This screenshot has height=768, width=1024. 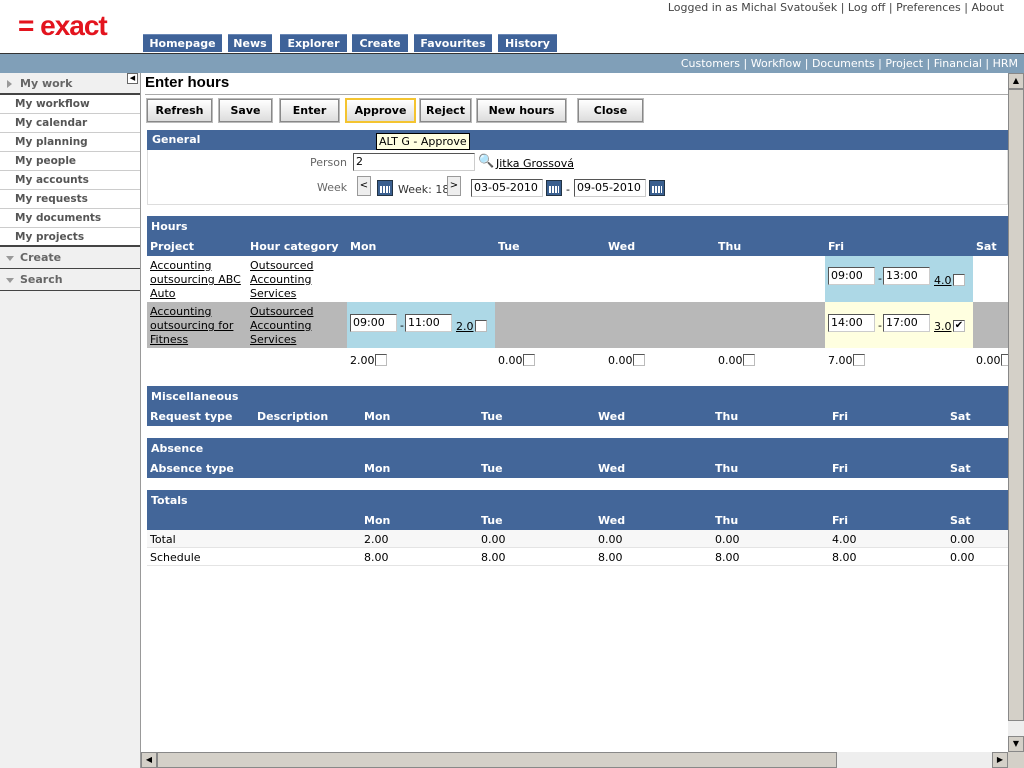 I want to click on tab-history: History, so click(x=527, y=43).